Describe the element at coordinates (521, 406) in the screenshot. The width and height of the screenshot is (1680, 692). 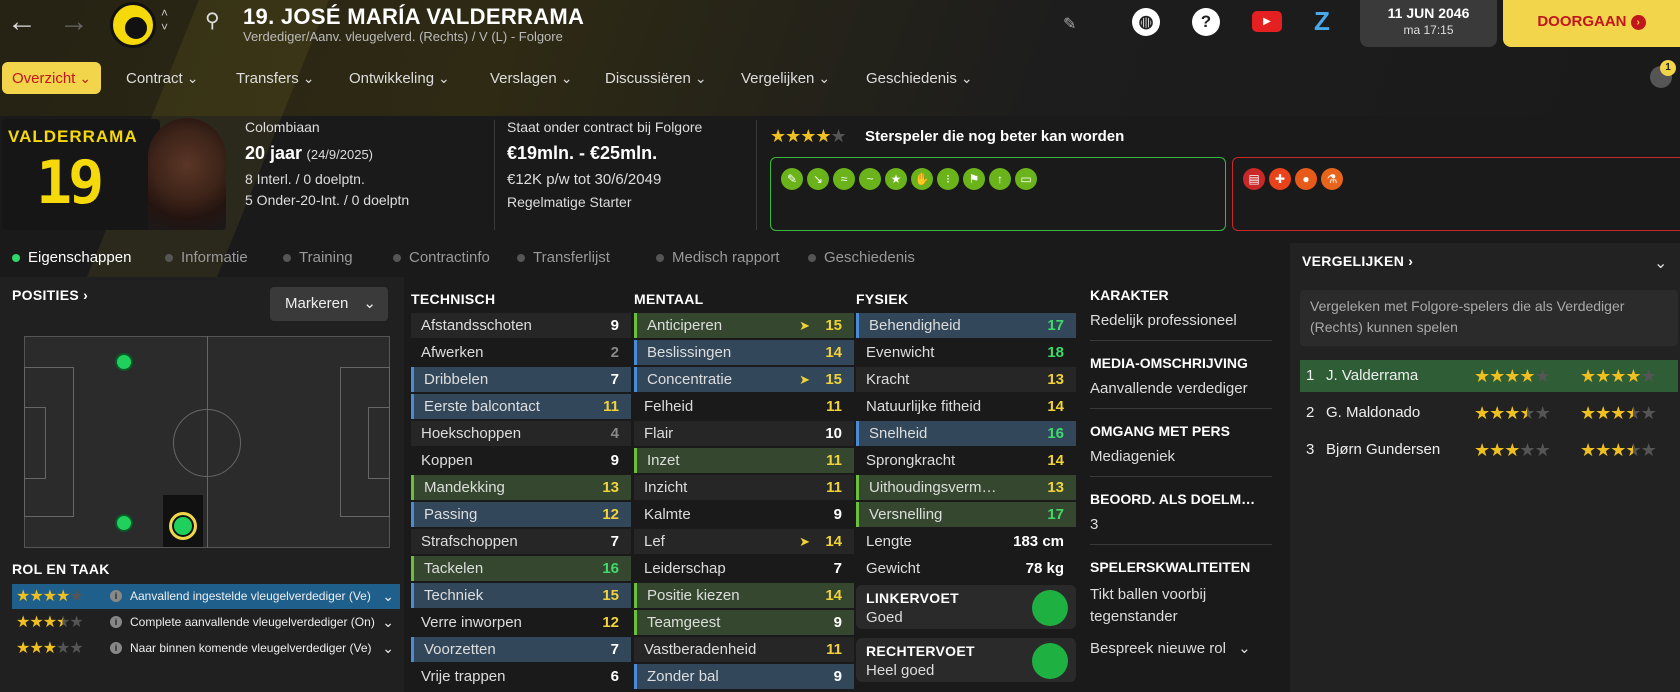
I see `attribute-row: Eerste balcontact 11` at that location.